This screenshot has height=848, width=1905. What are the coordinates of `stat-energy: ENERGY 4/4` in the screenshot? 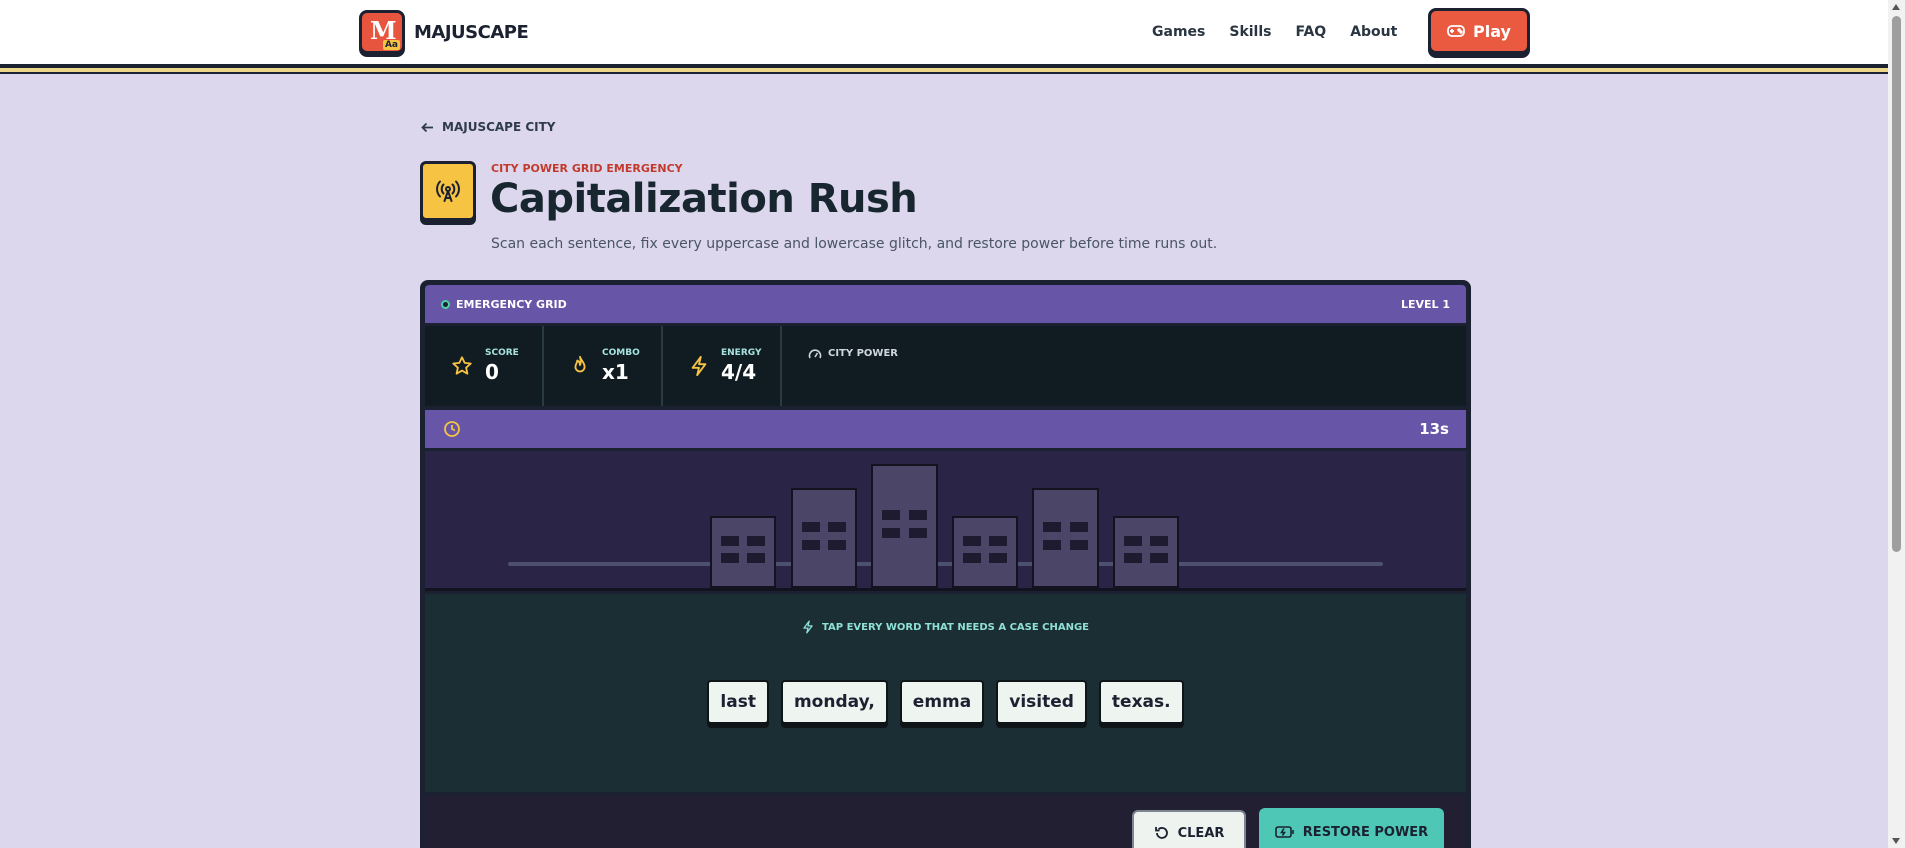 It's located at (722, 366).